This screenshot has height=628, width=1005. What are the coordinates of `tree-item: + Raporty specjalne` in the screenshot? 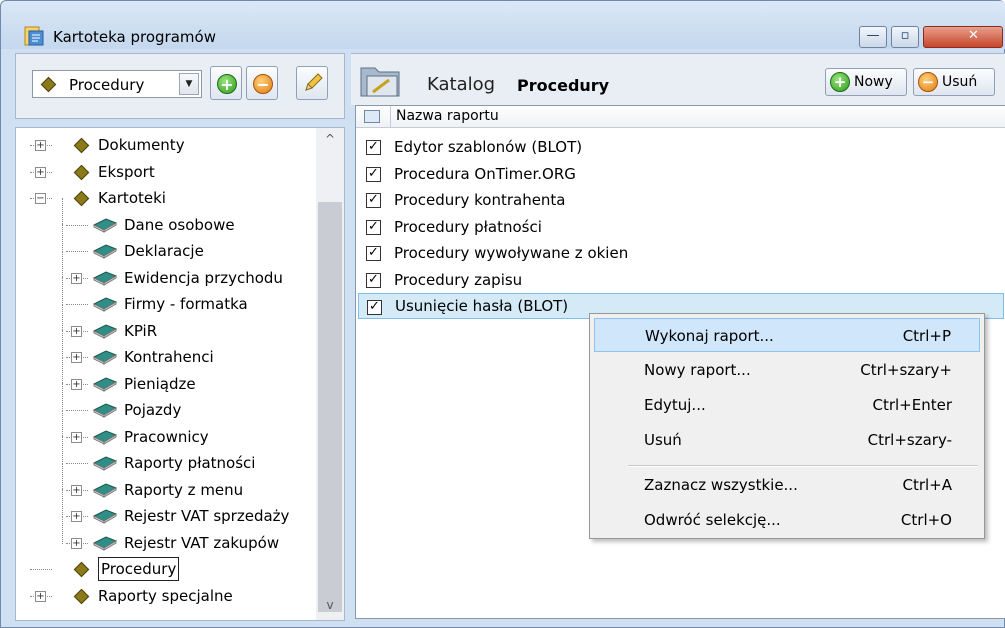 It's located at (166, 596).